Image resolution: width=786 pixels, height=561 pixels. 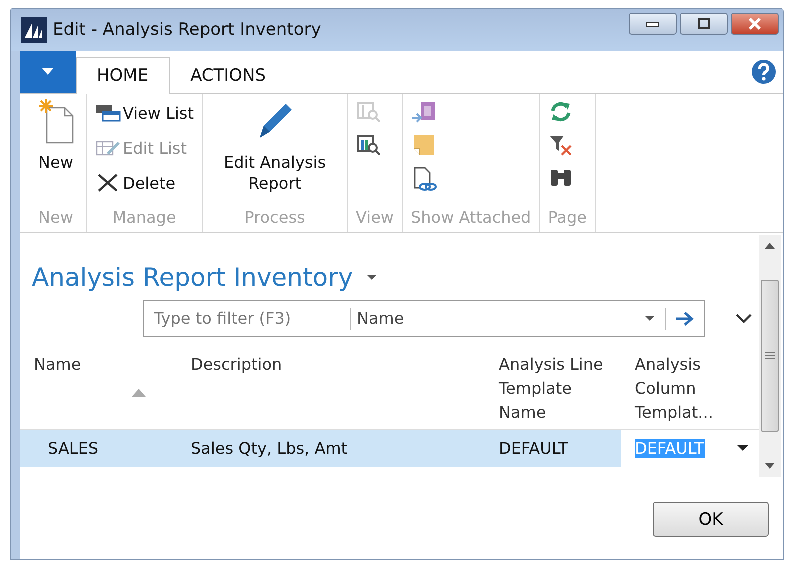 I want to click on close-icon, so click(x=755, y=24).